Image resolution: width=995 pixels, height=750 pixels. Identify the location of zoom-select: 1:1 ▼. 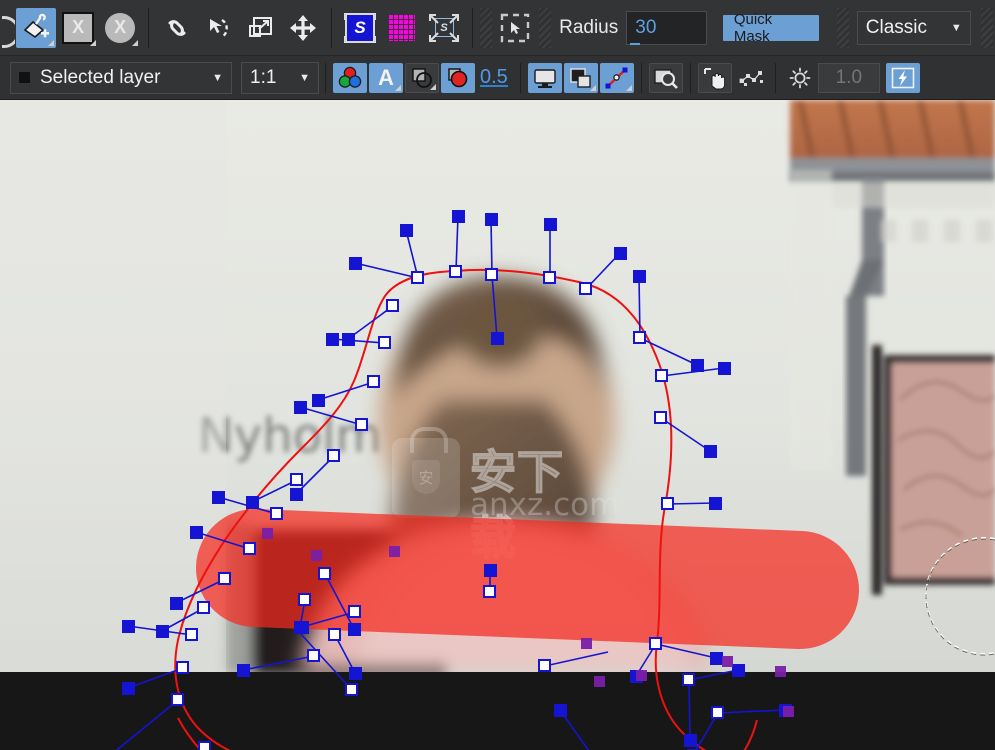
(280, 77).